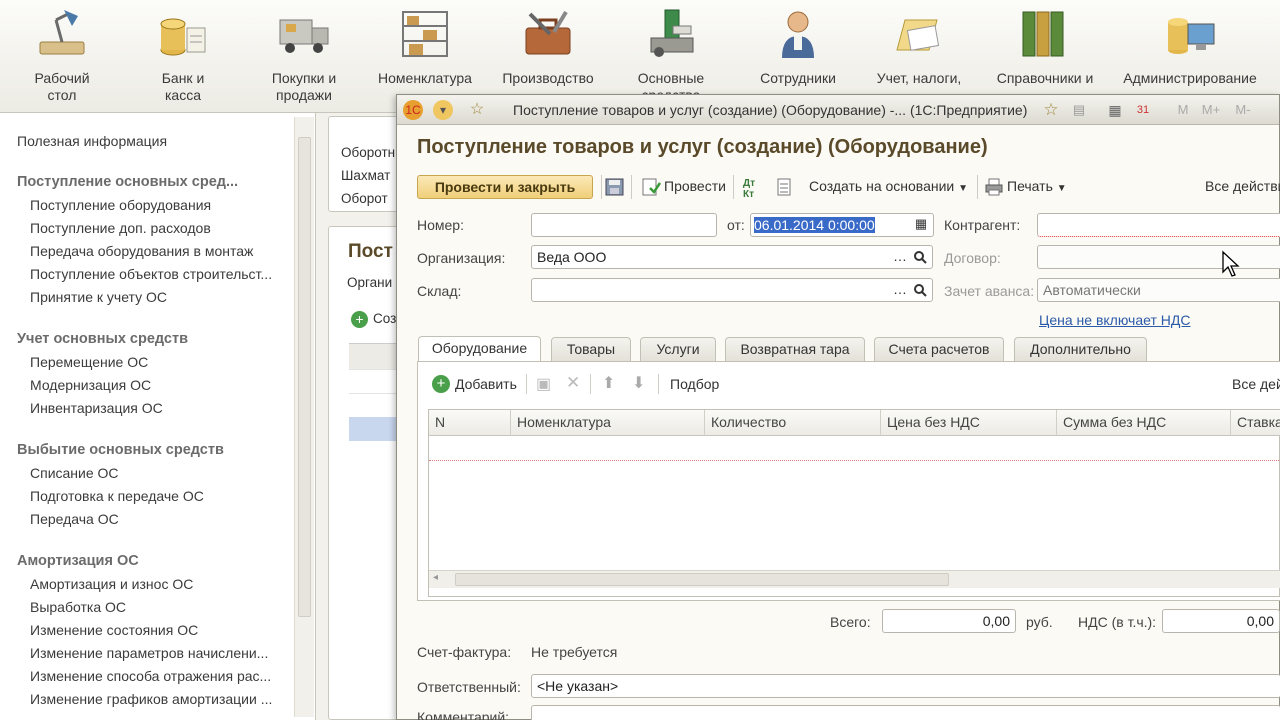  I want to click on nav-group-title: Учет основных средств, so click(102, 339).